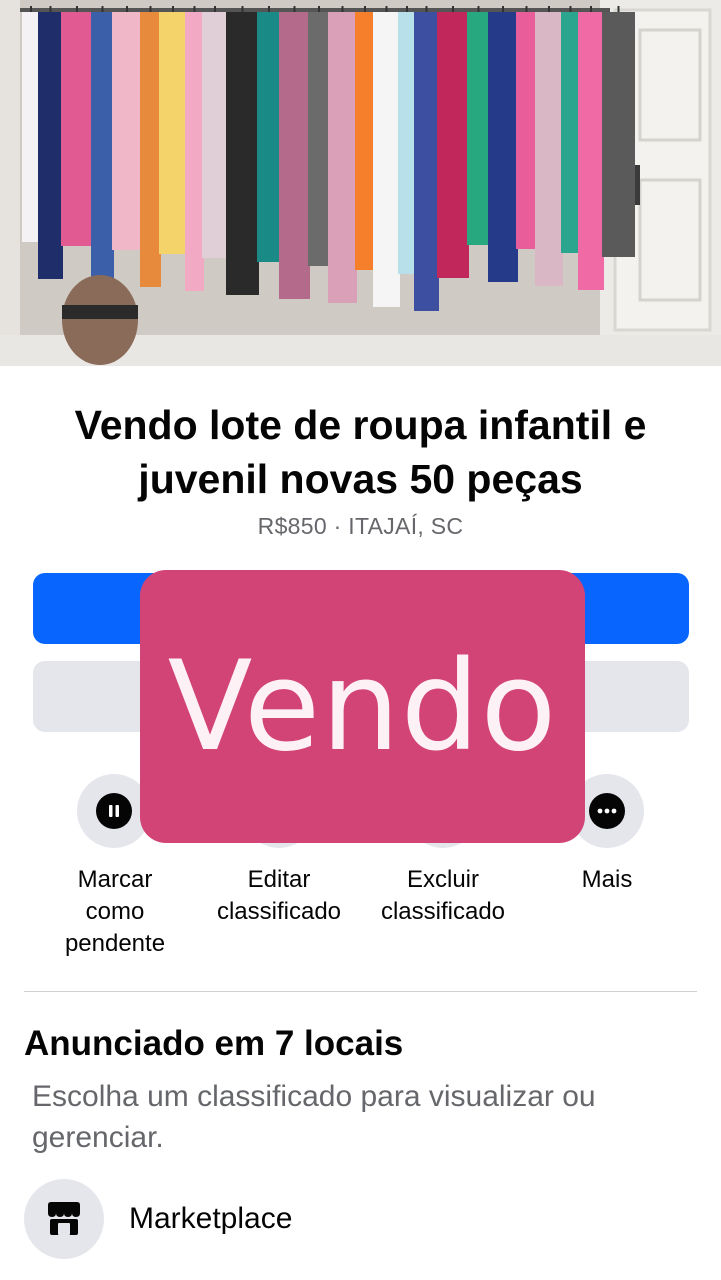  What do you see at coordinates (360, 991) in the screenshot?
I see `section-divider` at bounding box center [360, 991].